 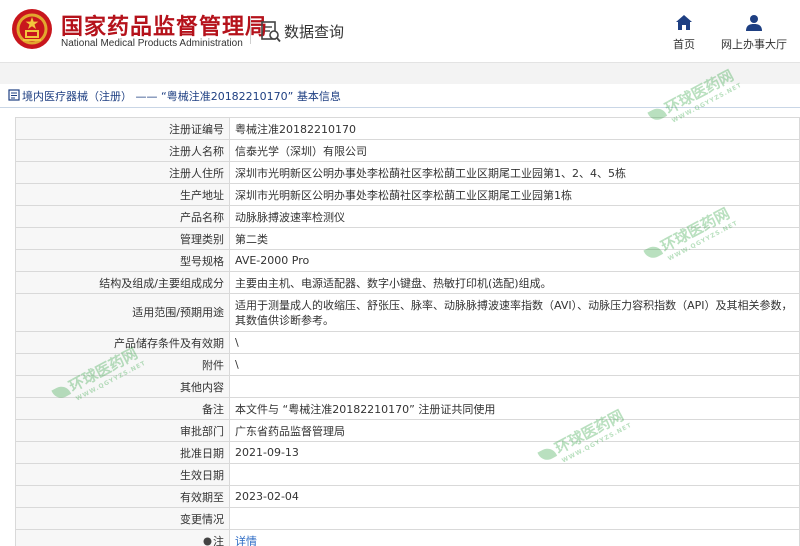 I want to click on field-value: 主要由主机、电源适配器、数字小键盘、热敏打印机(选配)组成。, so click(x=514, y=282).